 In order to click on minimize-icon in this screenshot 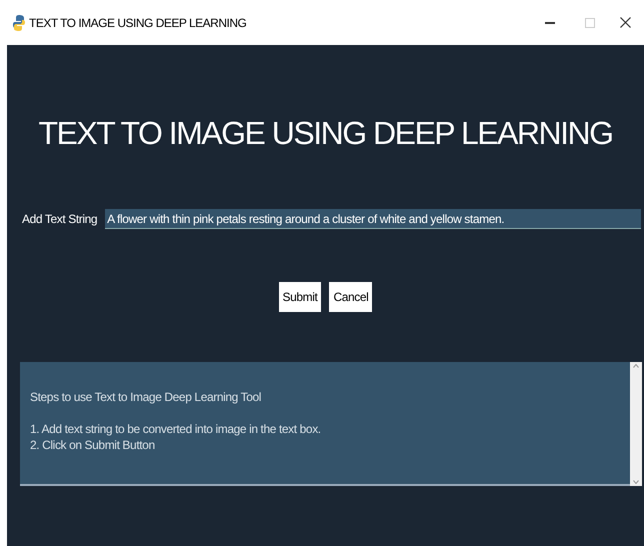, I will do `click(550, 23)`.